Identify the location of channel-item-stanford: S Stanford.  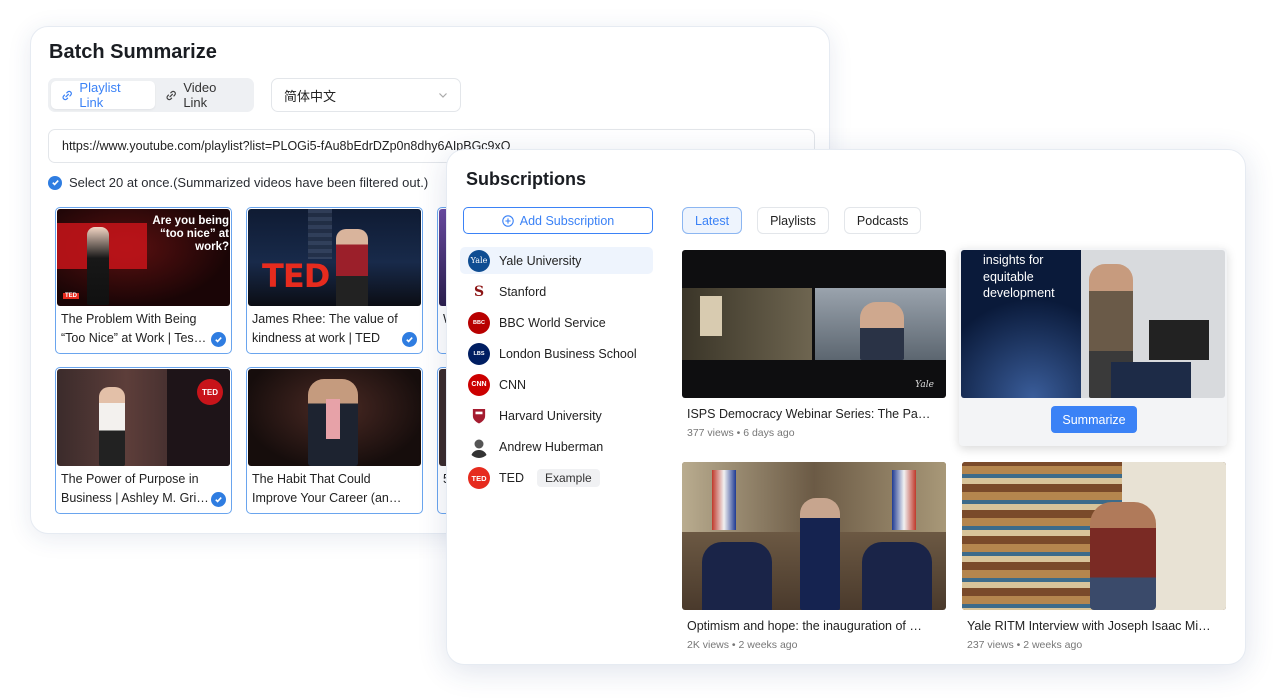
(556, 291).